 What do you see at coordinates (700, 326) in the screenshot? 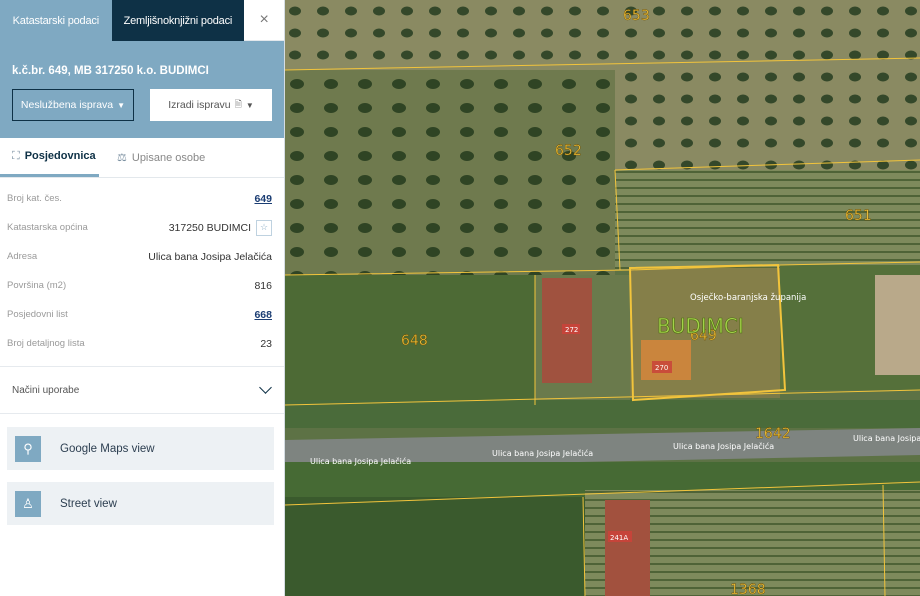
I see `place-label-budimci: BUDIMCI` at bounding box center [700, 326].